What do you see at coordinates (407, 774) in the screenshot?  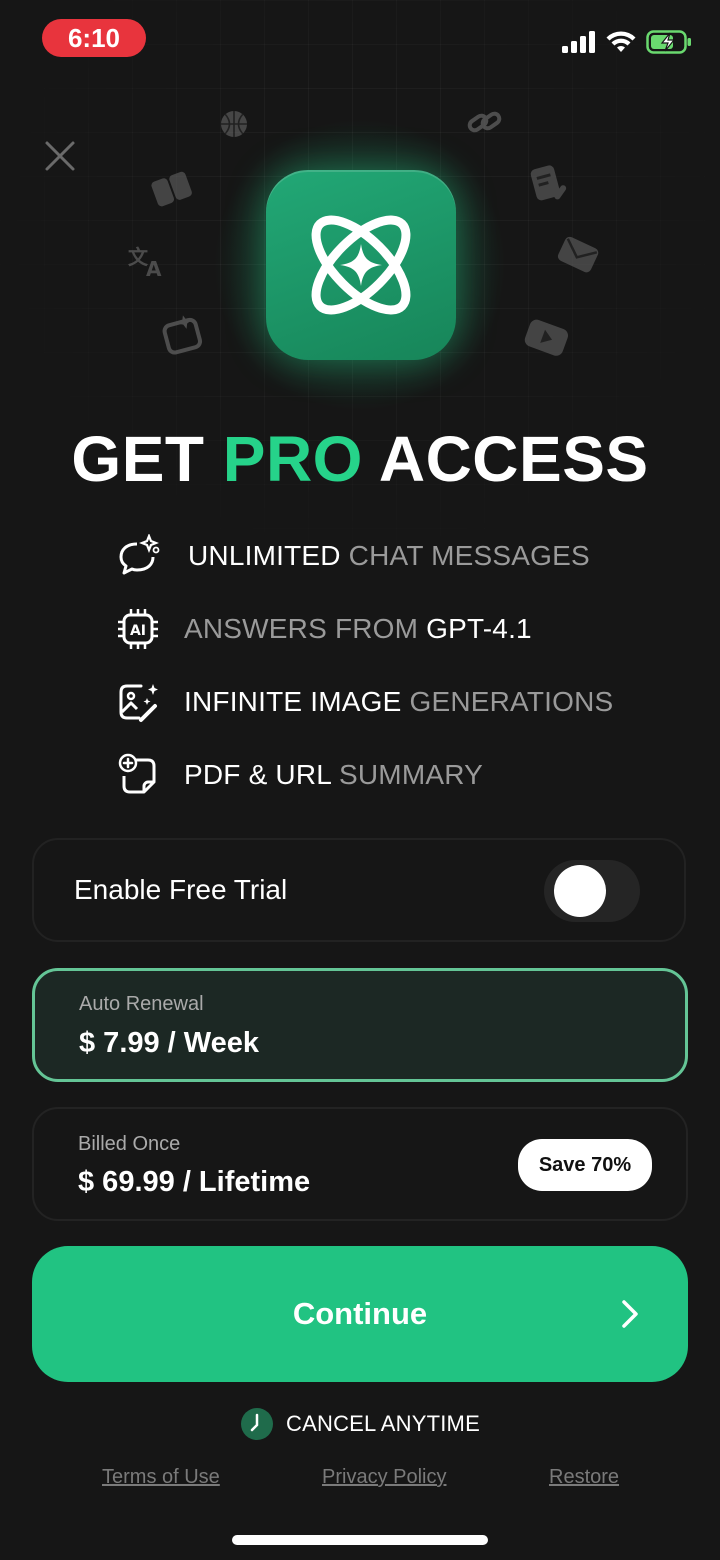 I see `feature-4-dim: SUMMARY` at bounding box center [407, 774].